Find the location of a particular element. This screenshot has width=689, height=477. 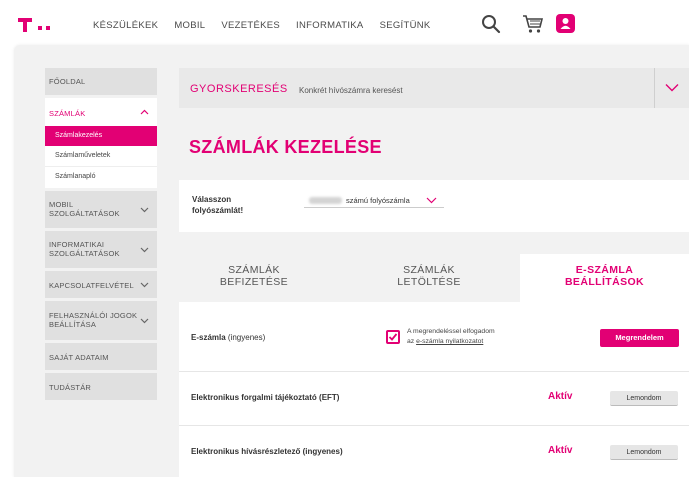

row-label: E-számla (ingyenes) is located at coordinates (228, 337).